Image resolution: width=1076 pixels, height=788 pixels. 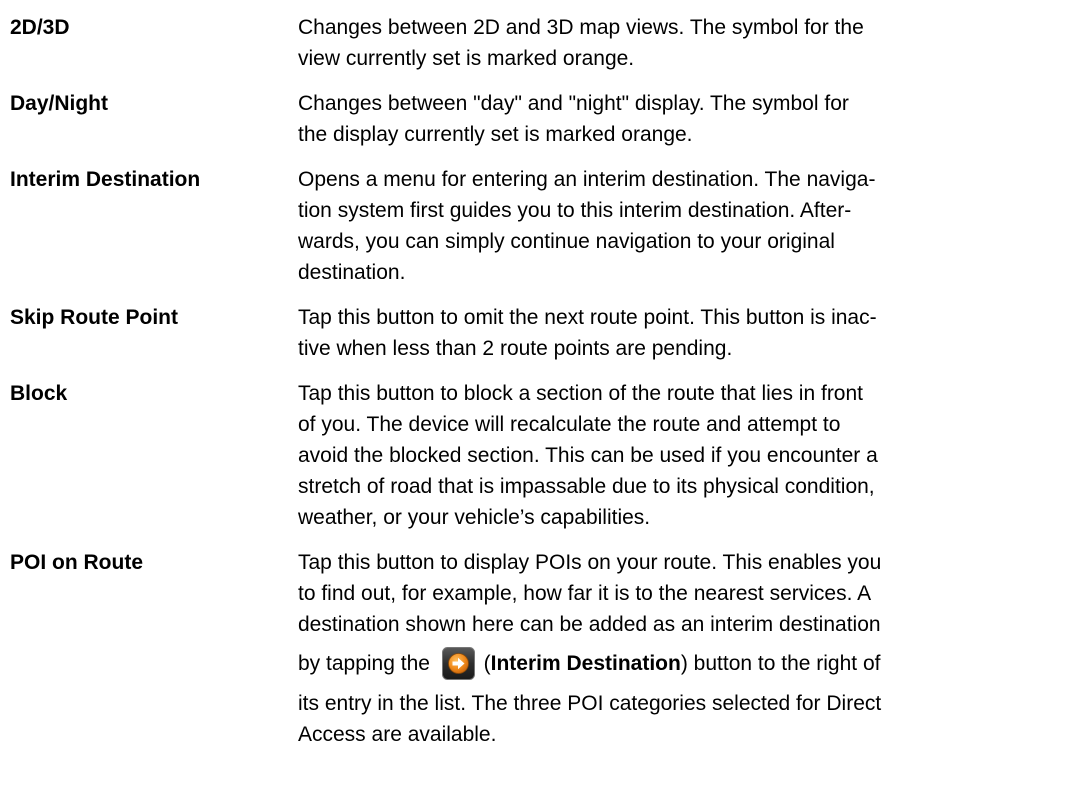 I want to click on interim-destination-arrow-icon-svg, so click(x=458, y=663).